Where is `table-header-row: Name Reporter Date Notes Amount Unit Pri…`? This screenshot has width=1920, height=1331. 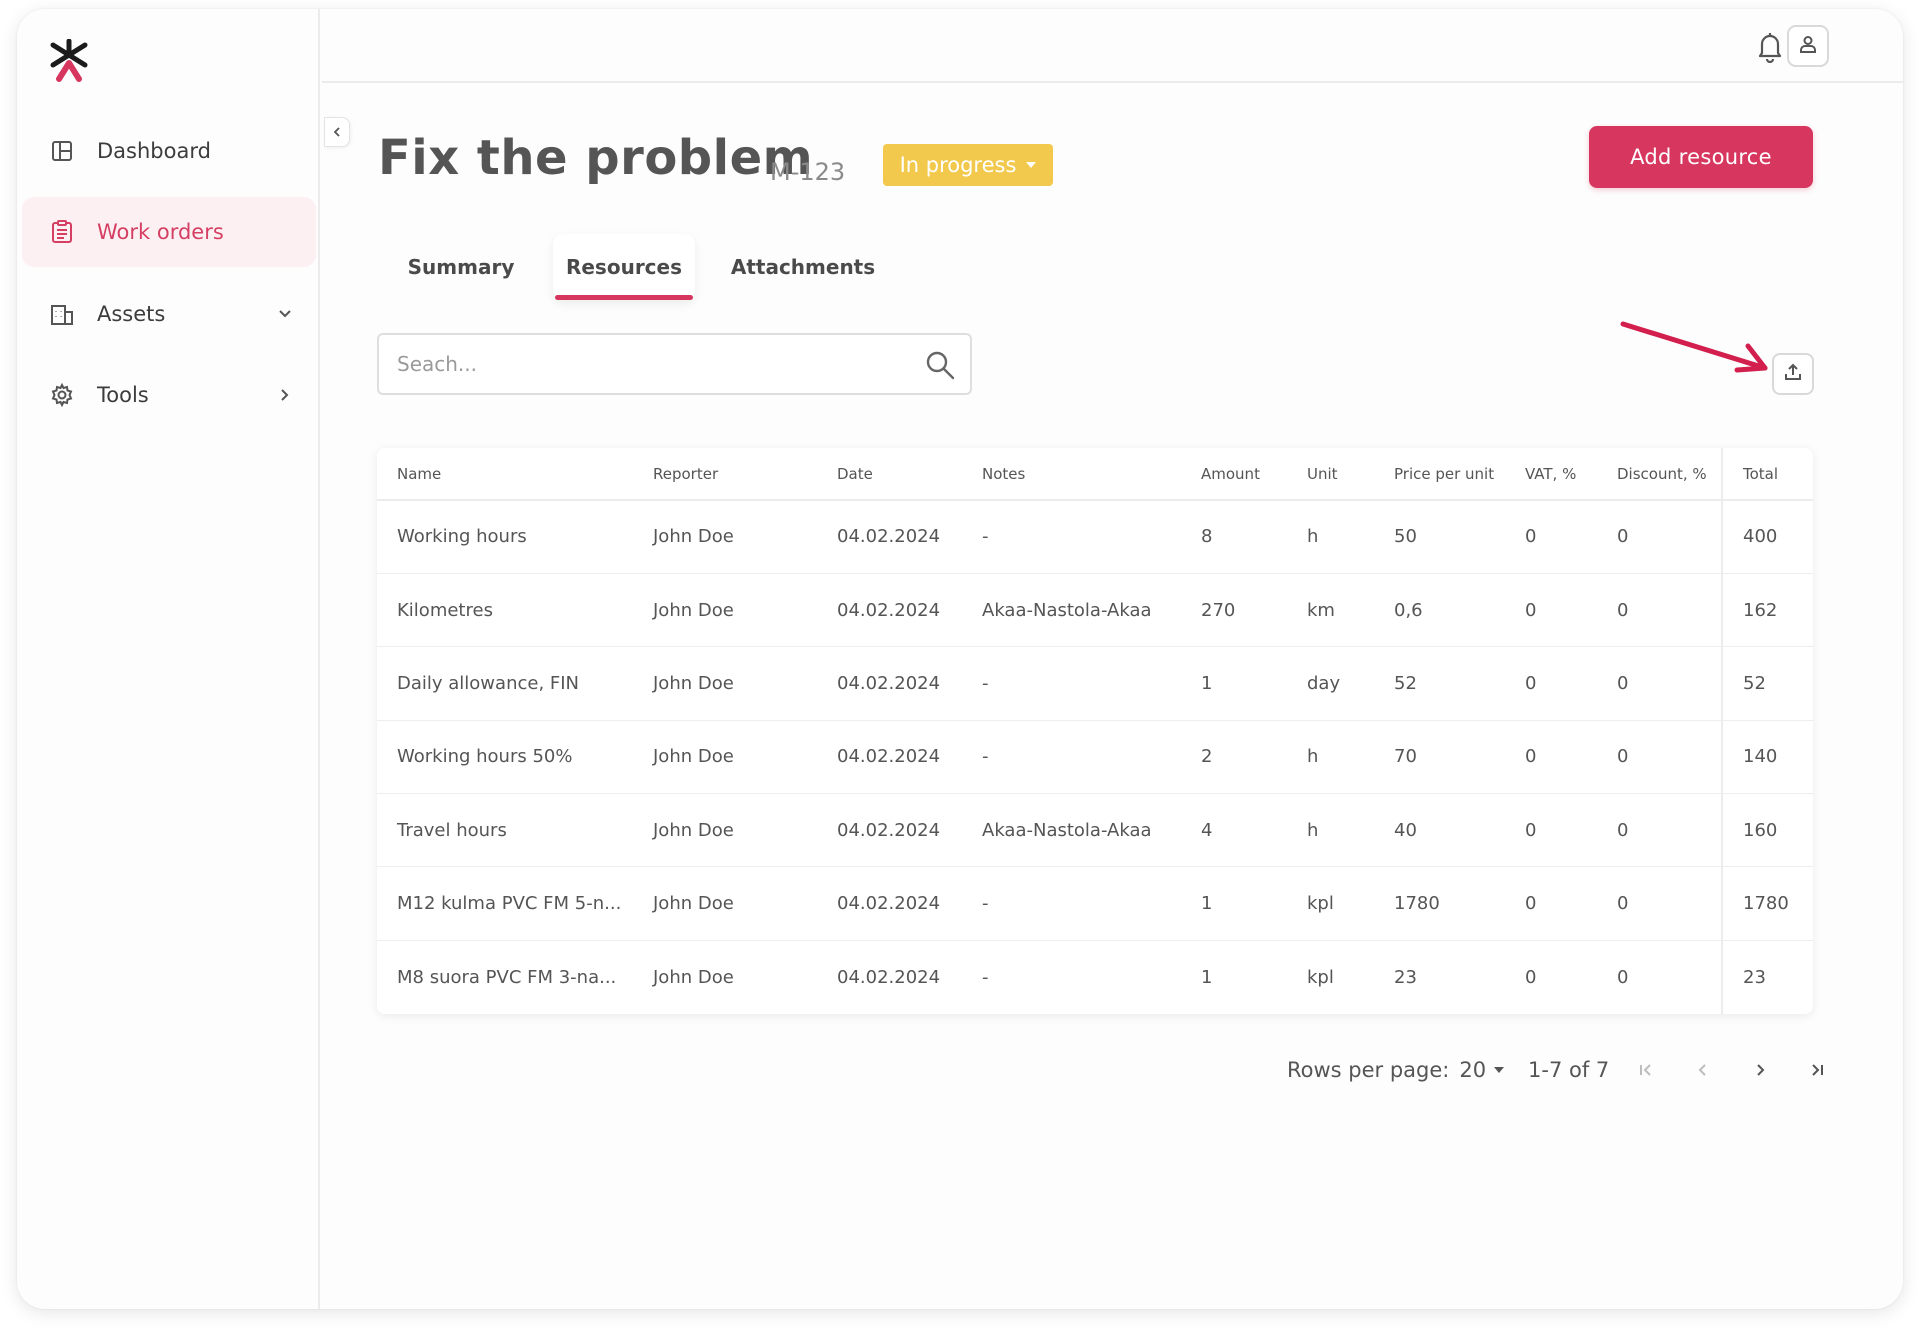
table-header-row: Name Reporter Date Notes Amount Unit Pri… is located at coordinates (1095, 474).